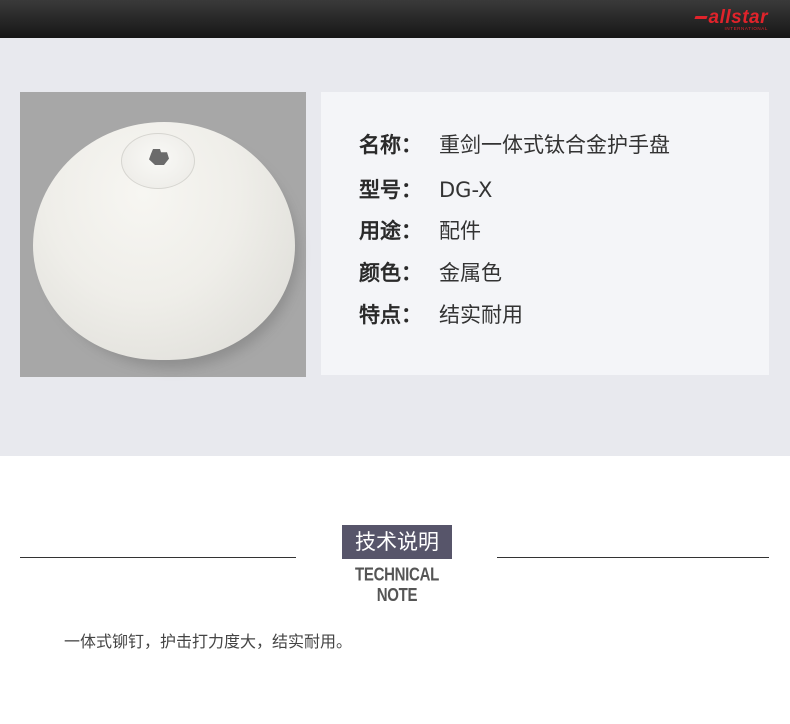 Image resolution: width=790 pixels, height=724 pixels. What do you see at coordinates (397, 542) in the screenshot?
I see `section-title: 技术说明` at bounding box center [397, 542].